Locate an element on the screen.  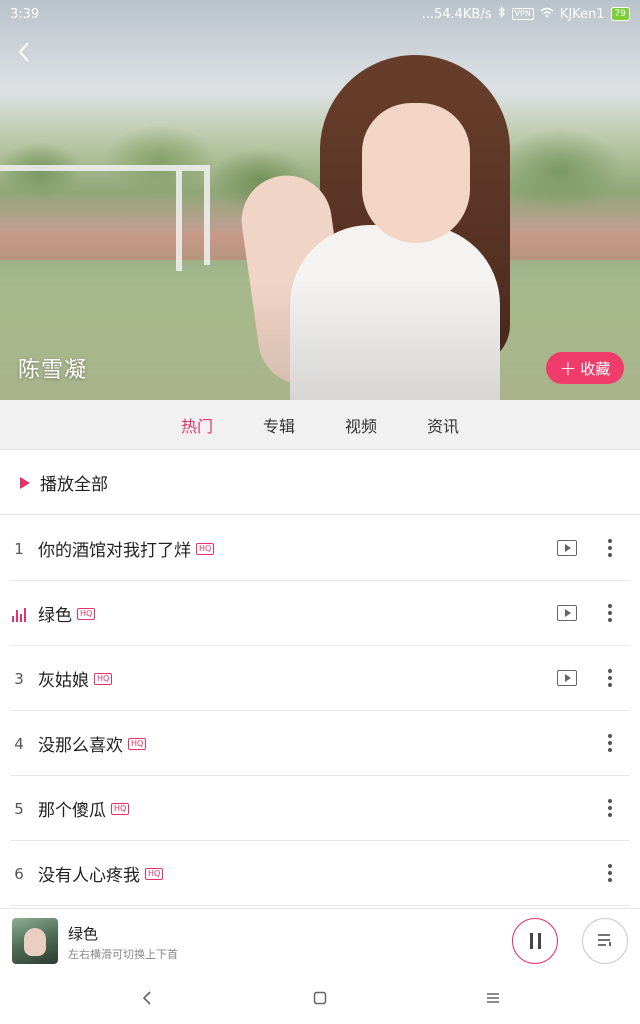
play-all-button: 播放全部 is located at coordinates (320, 483).